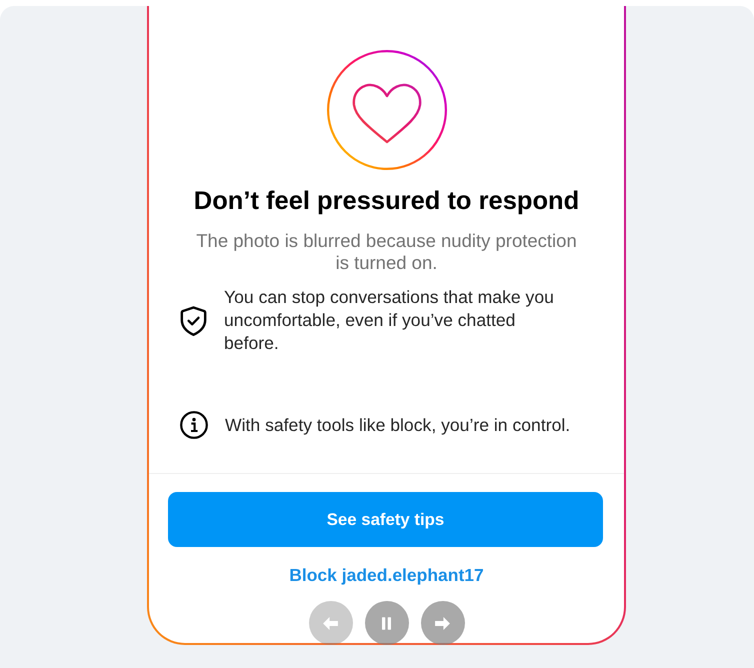  I want to click on dialog-title: Don’t feel pressured to respond, so click(387, 201).